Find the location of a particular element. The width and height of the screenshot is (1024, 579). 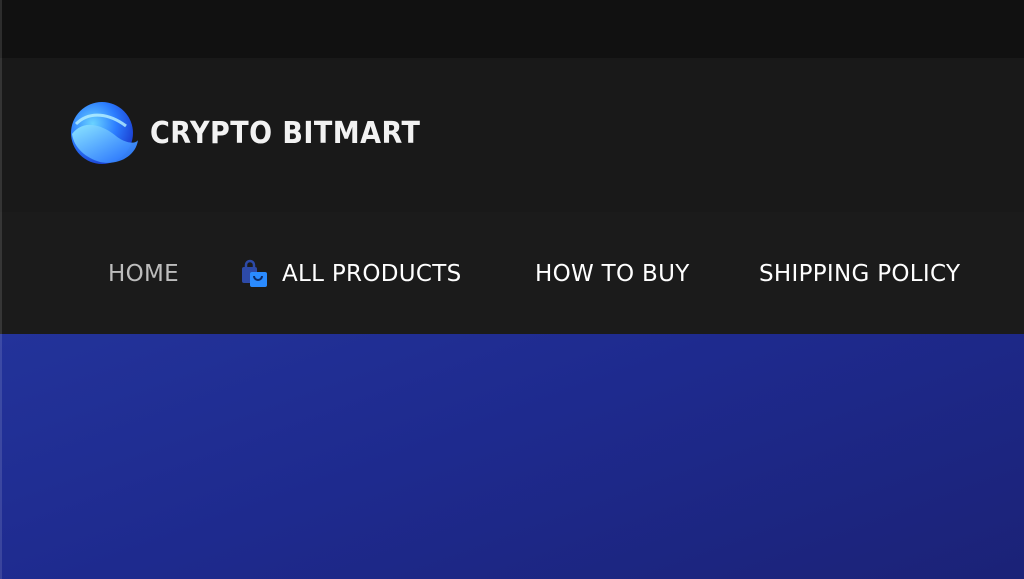

nav-item-how-to-buy: HOW TO BUY is located at coordinates (612, 274).